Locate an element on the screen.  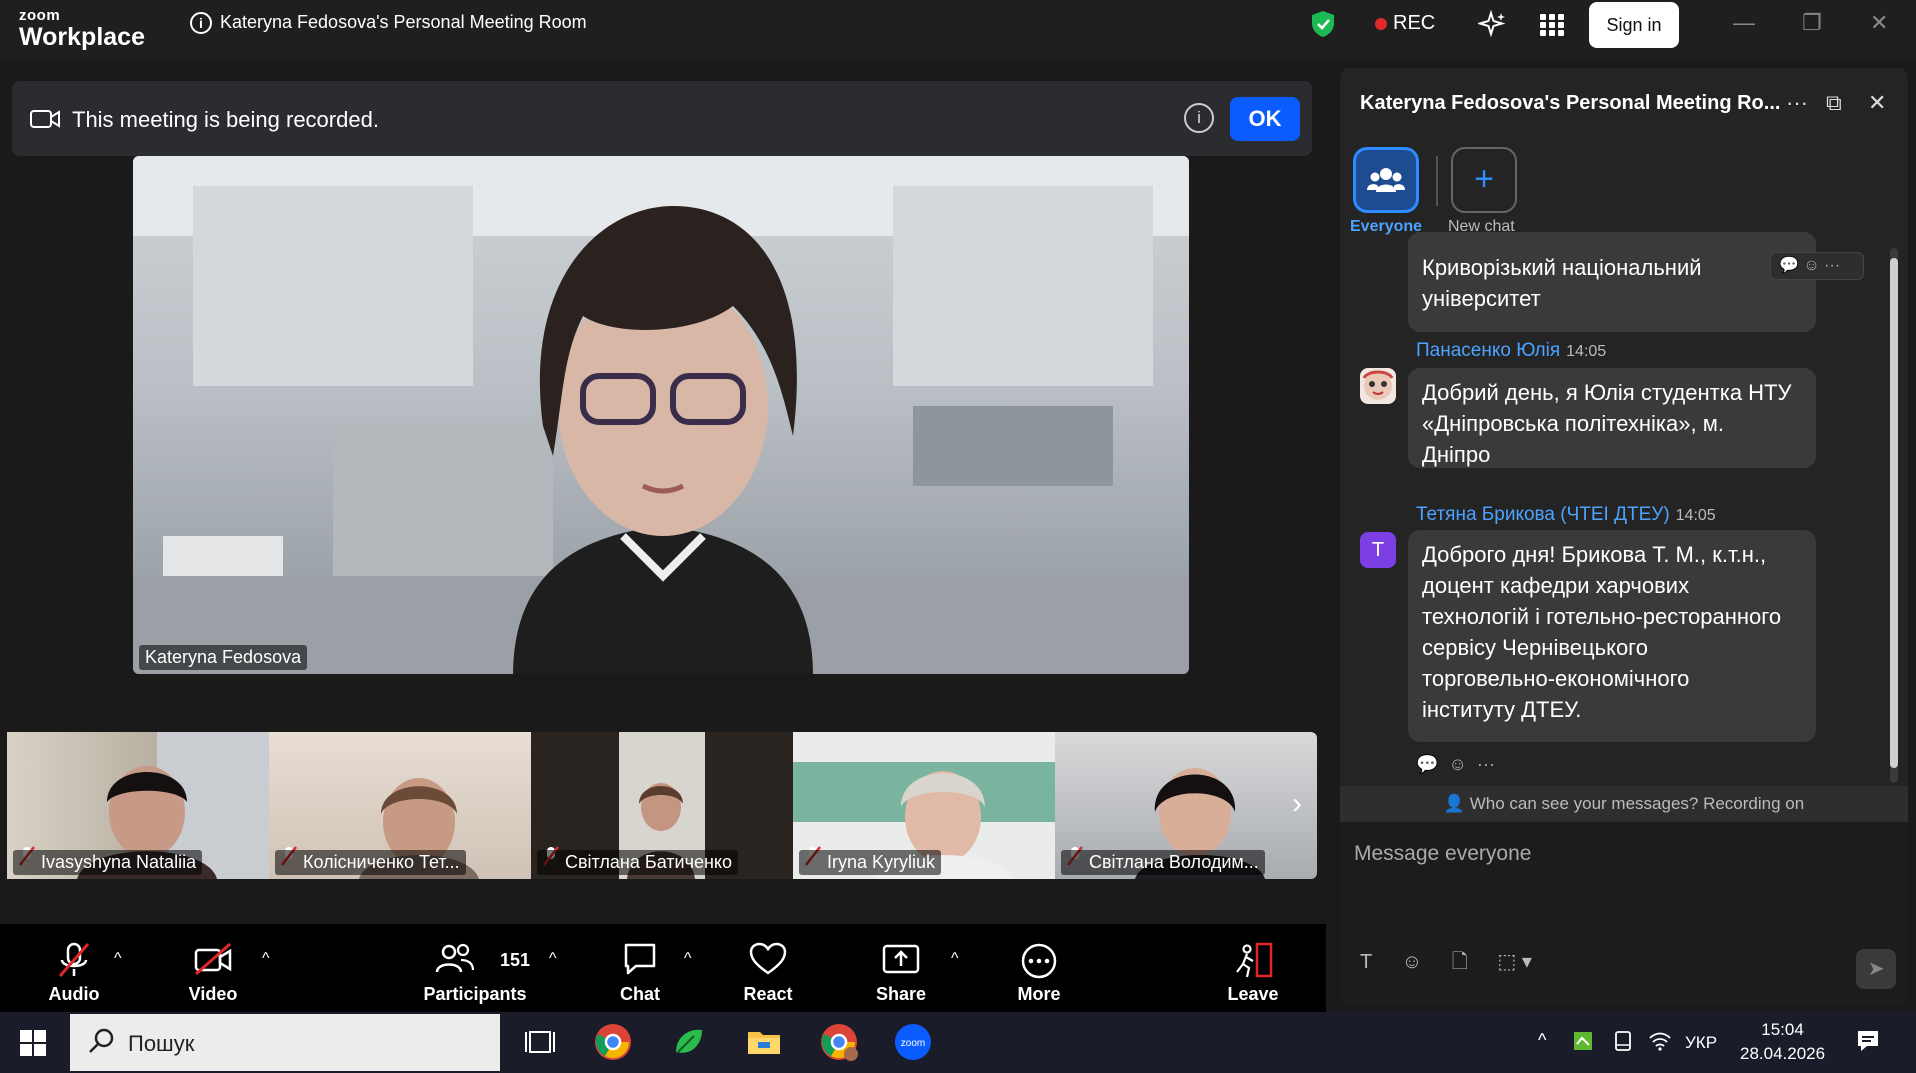
encryption-shield-icon is located at coordinates (1323, 26).